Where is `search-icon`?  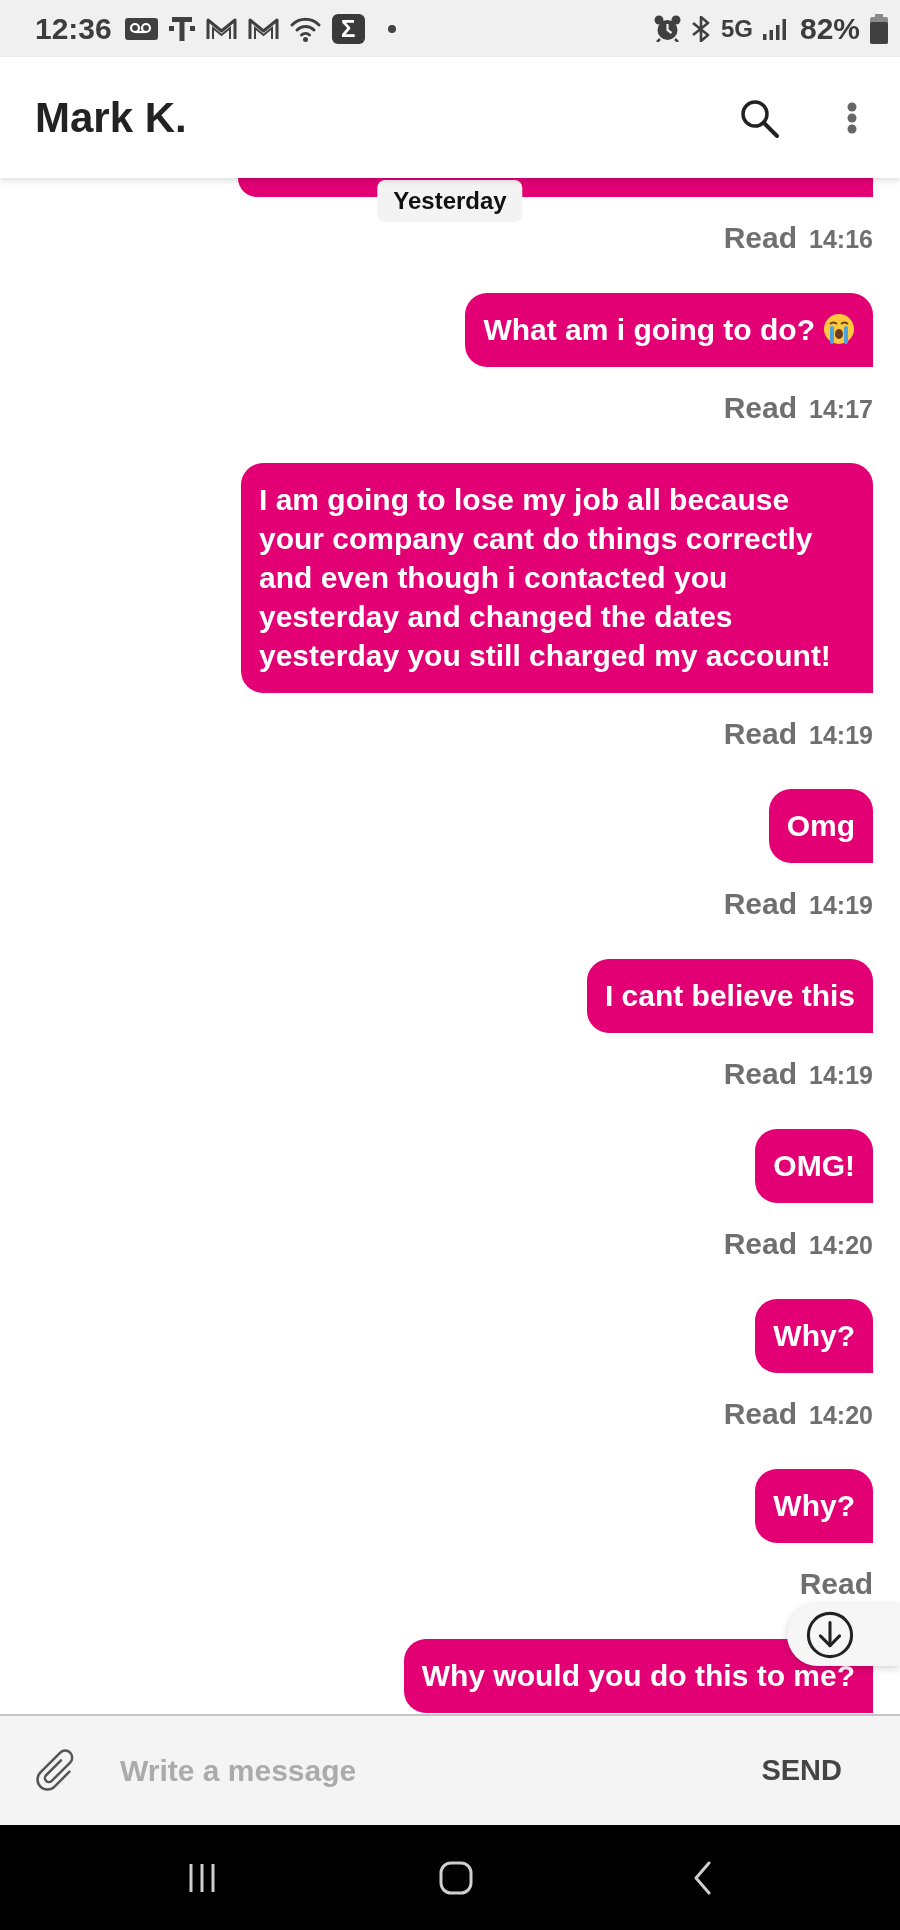 search-icon is located at coordinates (759, 117).